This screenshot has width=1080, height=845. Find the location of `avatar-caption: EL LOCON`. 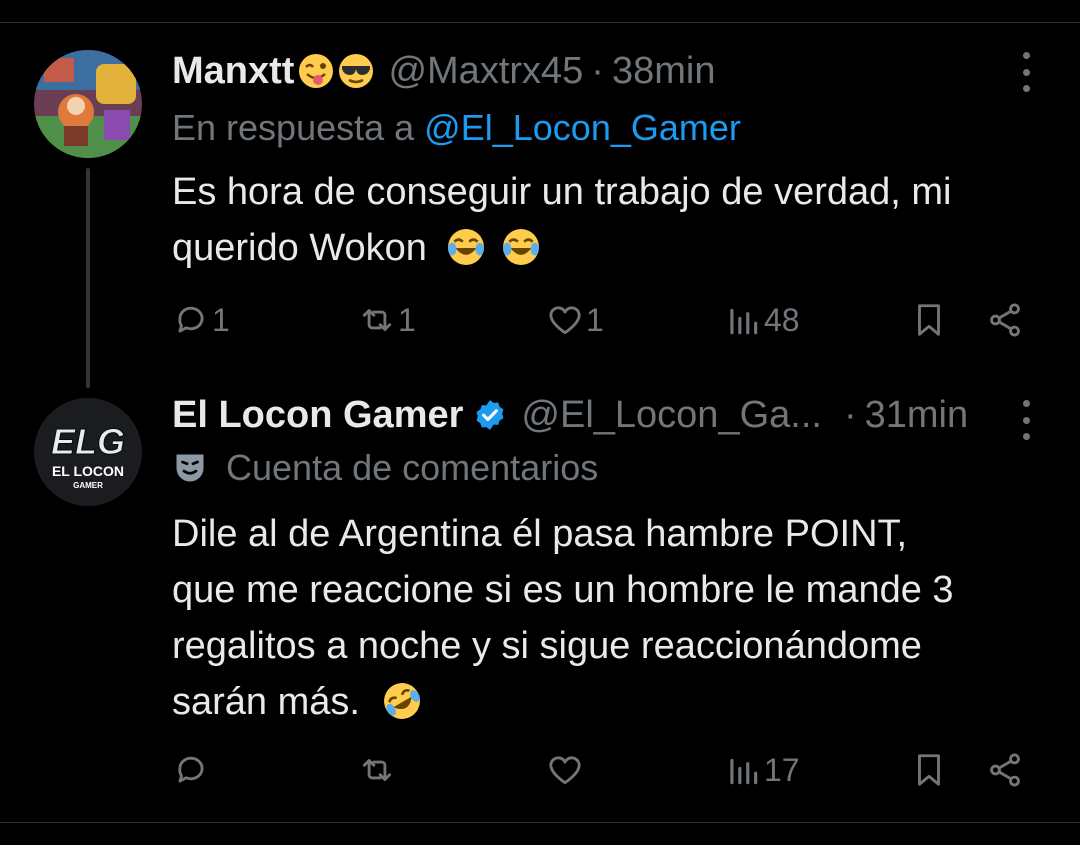

avatar-caption: EL LOCON is located at coordinates (88, 471).